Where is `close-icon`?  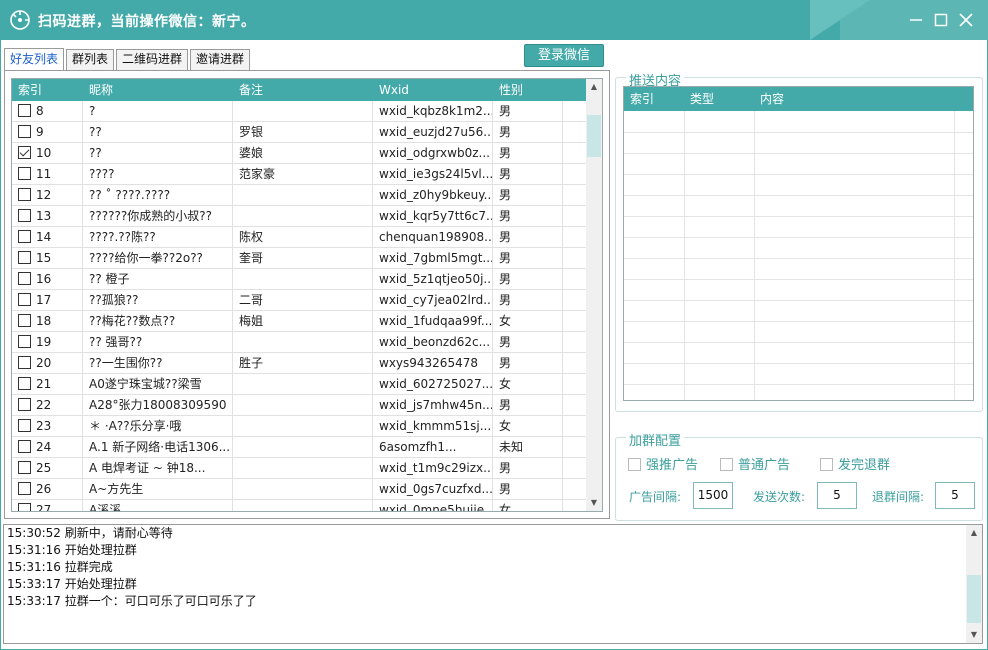
close-icon is located at coordinates (966, 20).